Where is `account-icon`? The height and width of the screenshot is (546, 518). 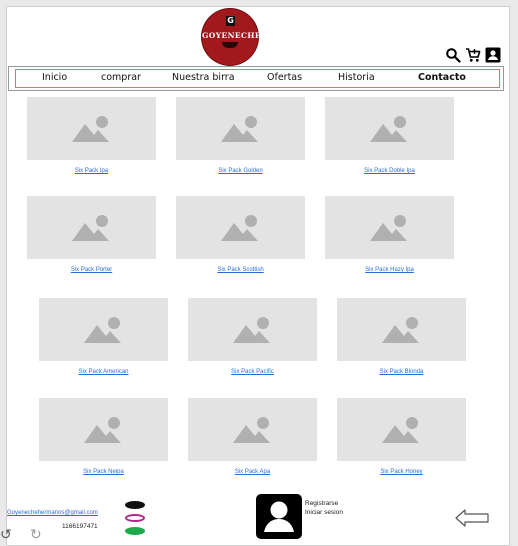 account-icon is located at coordinates (493, 55).